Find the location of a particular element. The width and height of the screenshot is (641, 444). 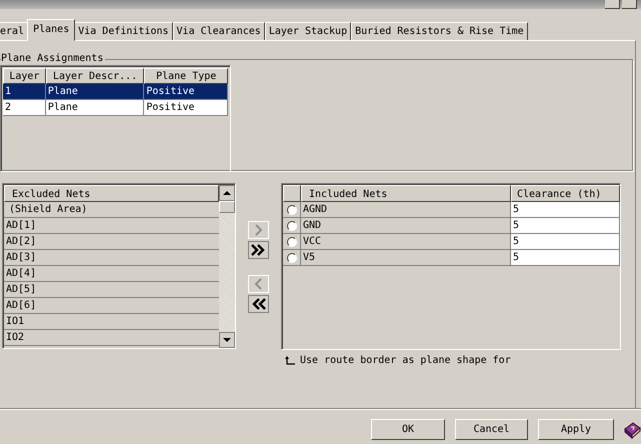

group-title: Plane Assignments is located at coordinates (52, 59).